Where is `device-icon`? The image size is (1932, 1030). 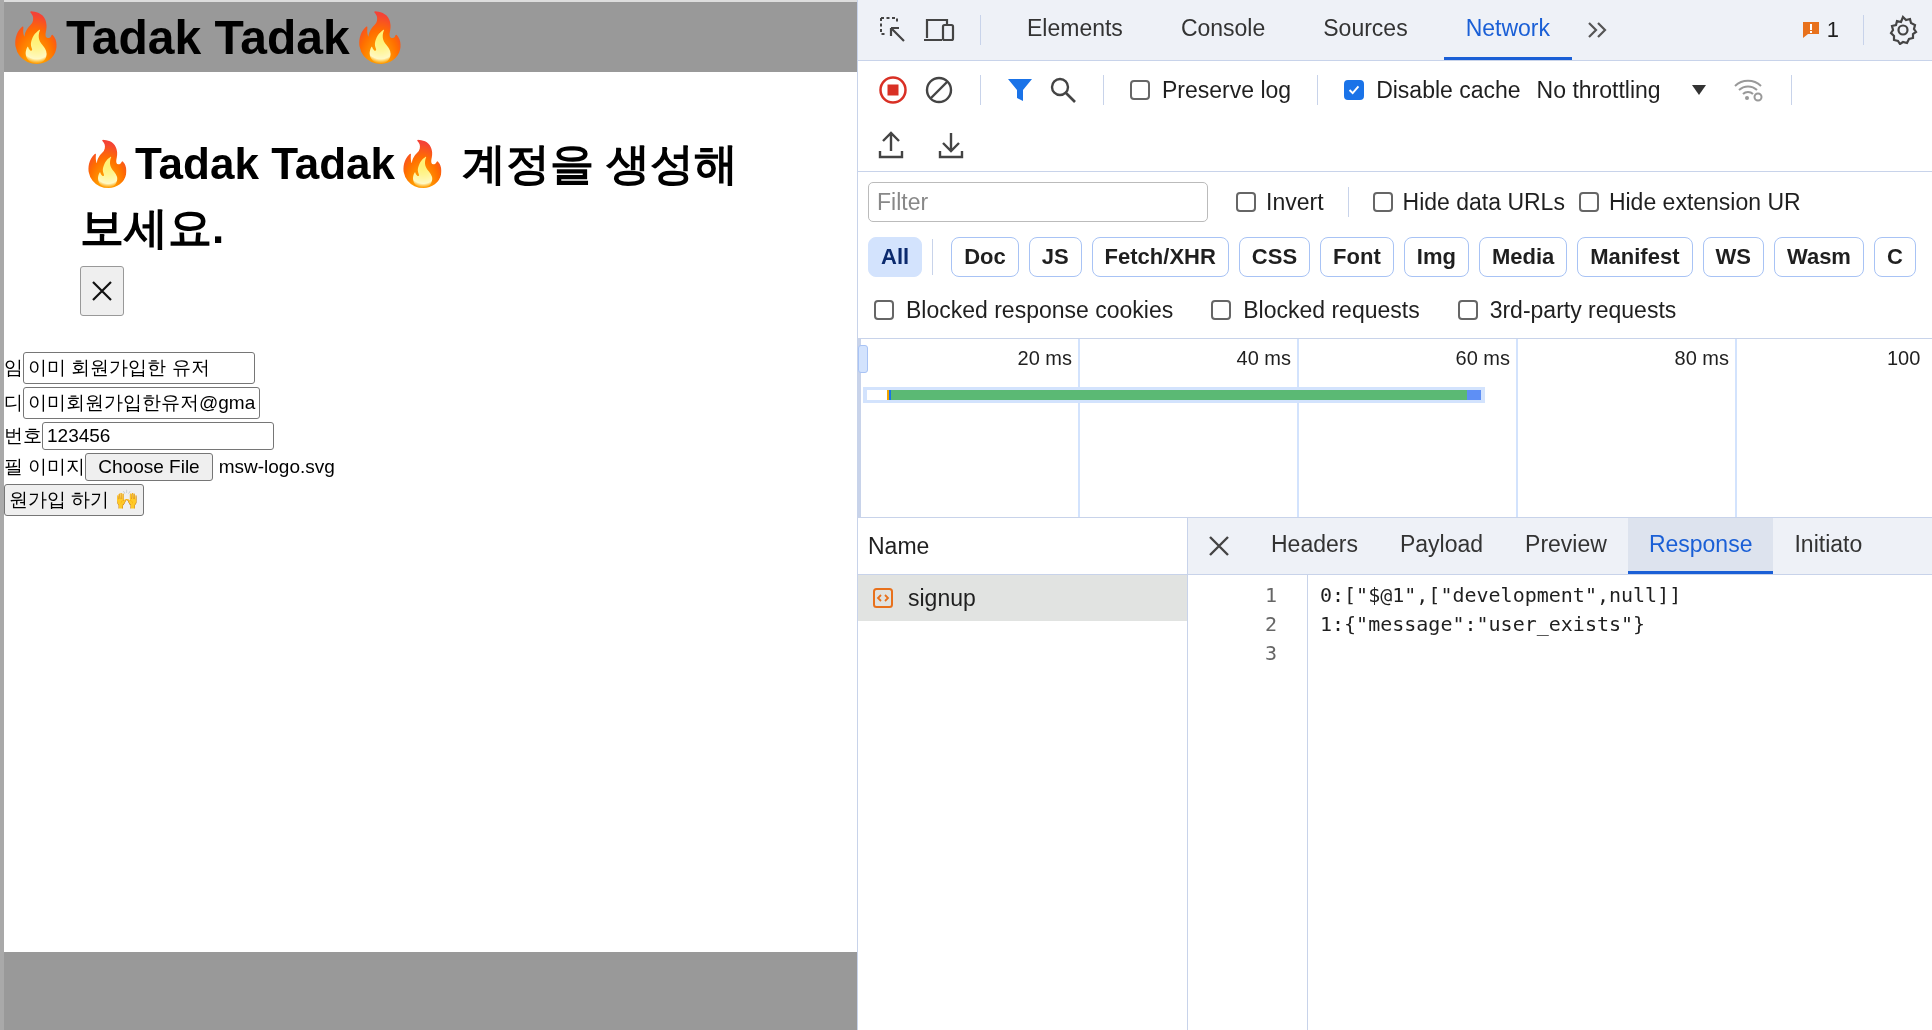 device-icon is located at coordinates (939, 30).